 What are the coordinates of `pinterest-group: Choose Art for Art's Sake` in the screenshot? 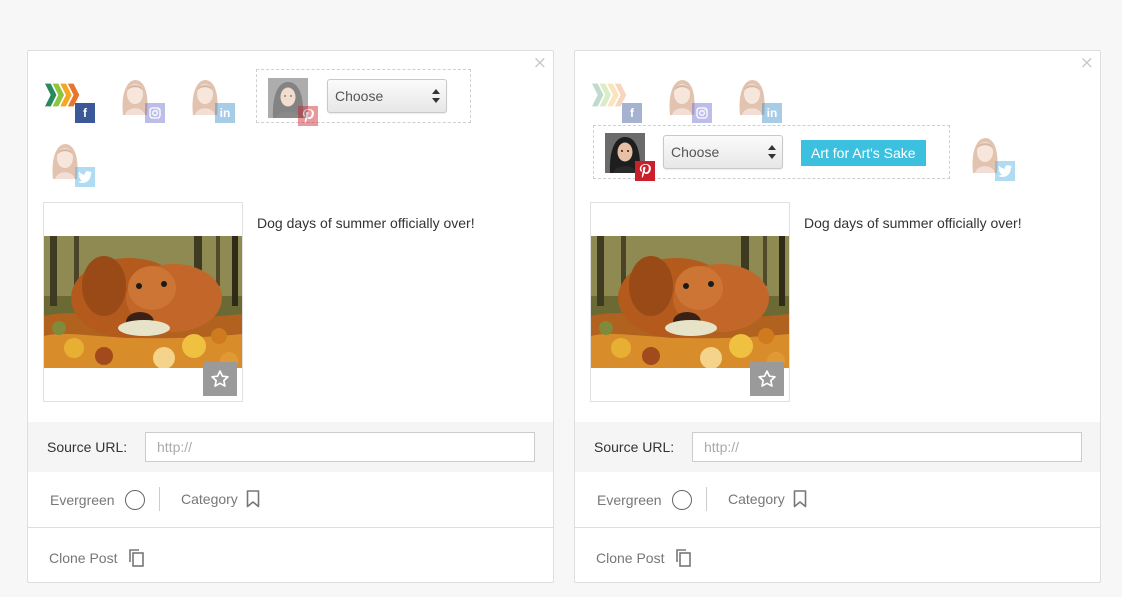 It's located at (771, 153).